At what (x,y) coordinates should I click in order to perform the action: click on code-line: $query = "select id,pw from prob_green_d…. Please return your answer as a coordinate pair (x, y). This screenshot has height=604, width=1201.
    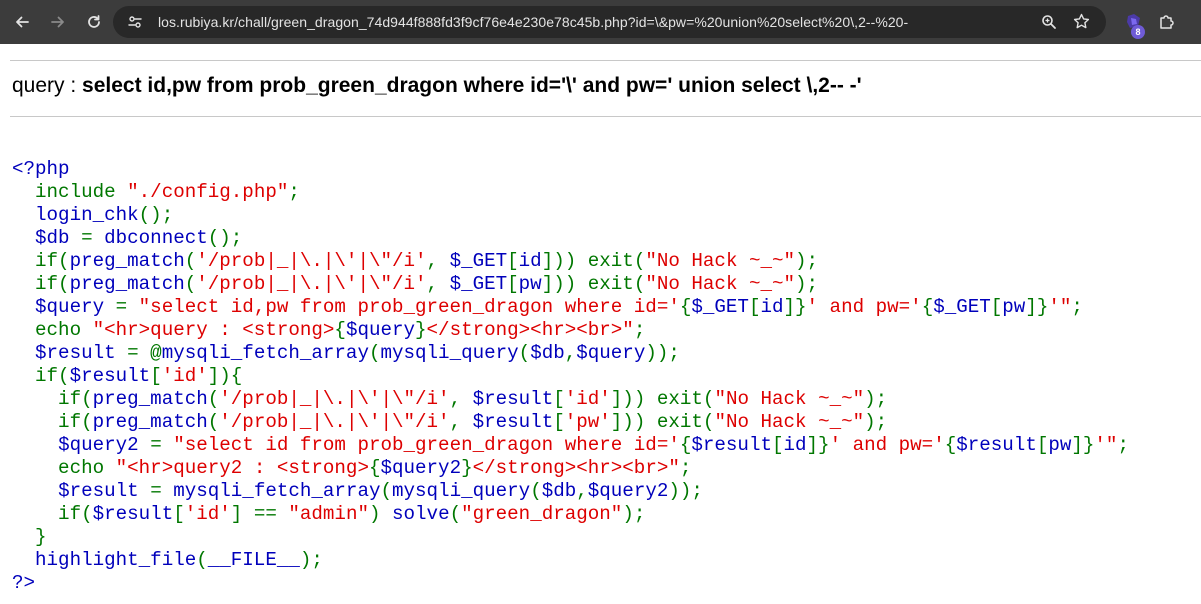
    Looking at the image, I should click on (570, 307).